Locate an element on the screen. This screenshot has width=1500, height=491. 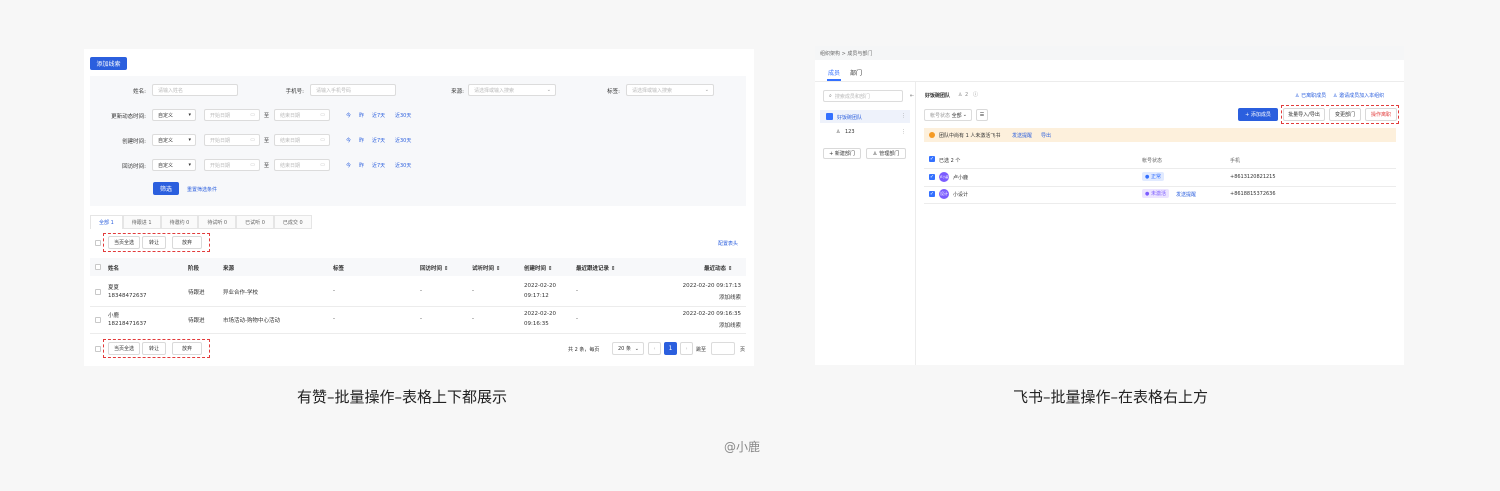
row-follow: - is located at coordinates (577, 319).